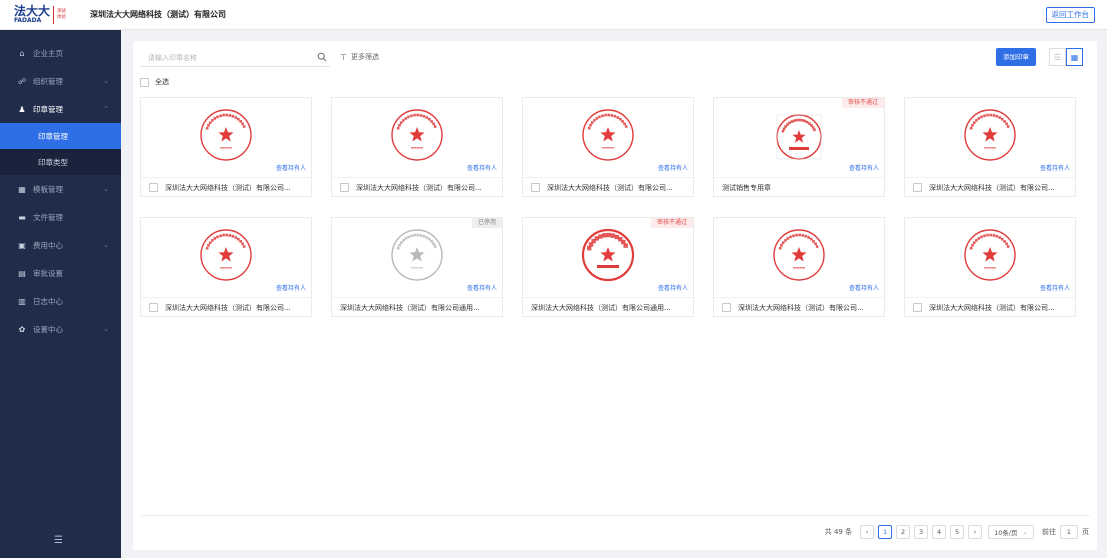 The height and width of the screenshot is (558, 1107). What do you see at coordinates (48, 109) in the screenshot?
I see `sidebar-item-label: 印章管理` at bounding box center [48, 109].